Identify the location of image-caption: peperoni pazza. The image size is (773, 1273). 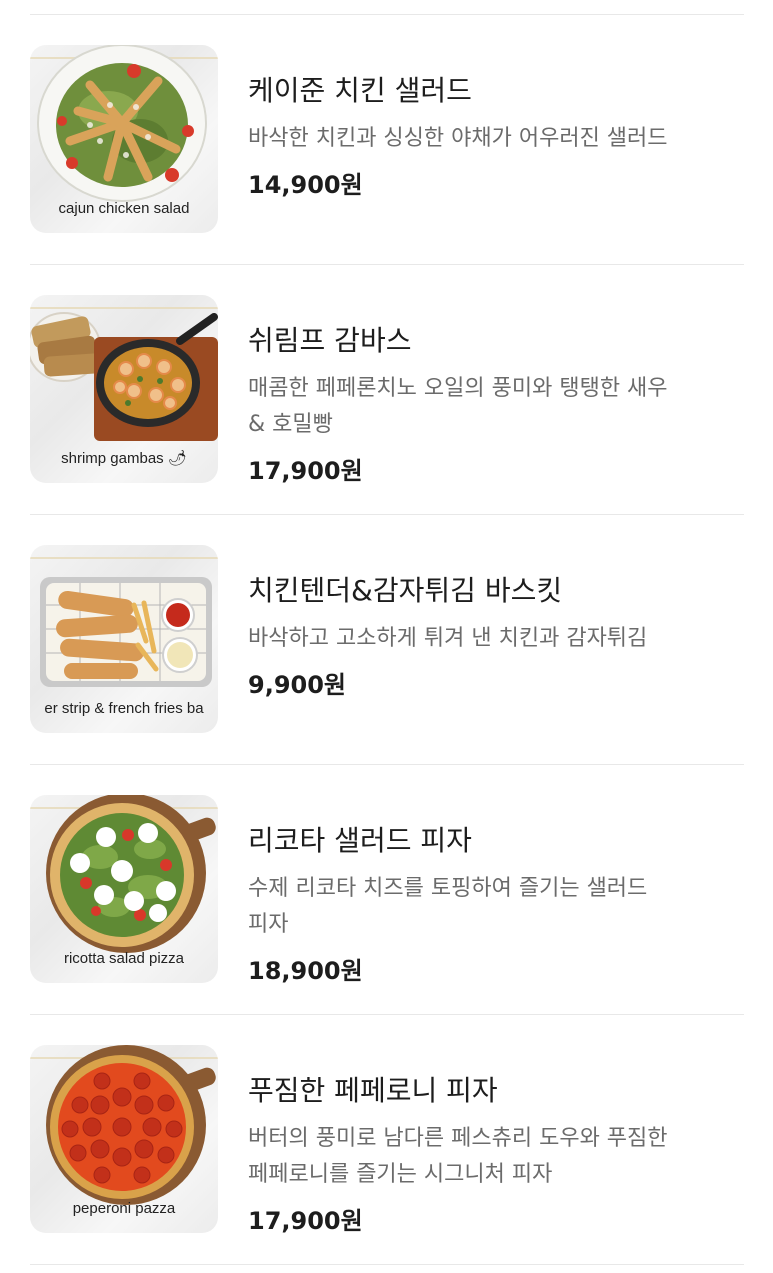
(124, 1208).